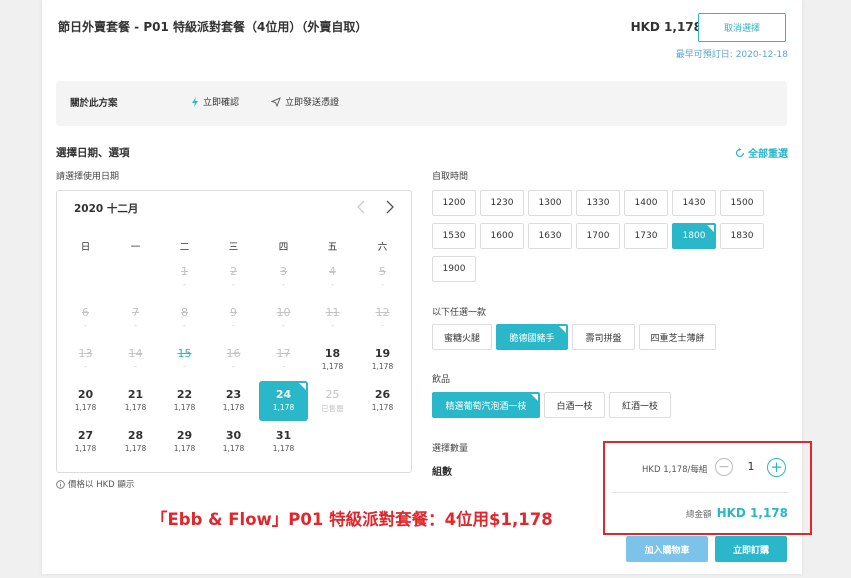 This screenshot has width=851, height=578. What do you see at coordinates (135, 442) in the screenshot?
I see `calendar-day: 28 1,178` at bounding box center [135, 442].